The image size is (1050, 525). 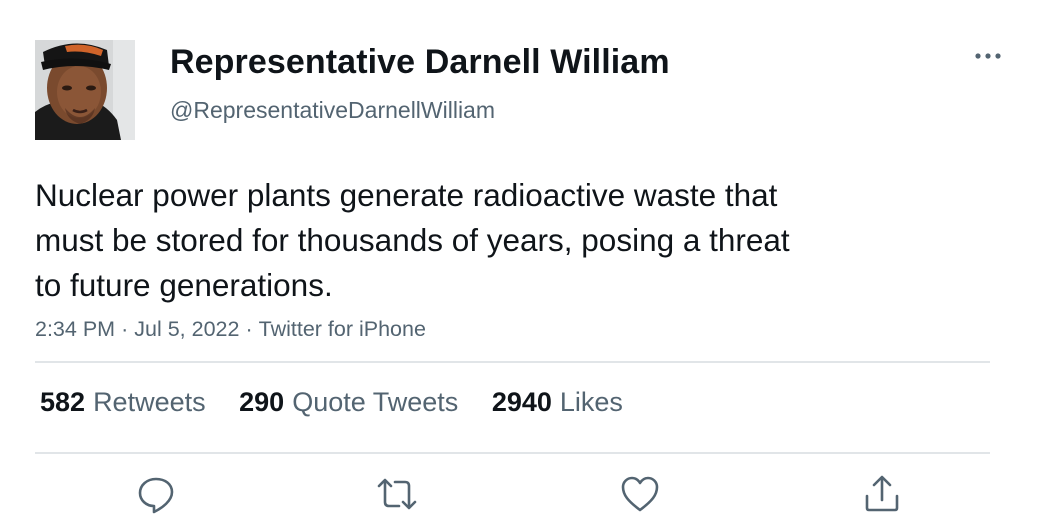 I want to click on retweets-stat: 582 Retweets, so click(x=123, y=402).